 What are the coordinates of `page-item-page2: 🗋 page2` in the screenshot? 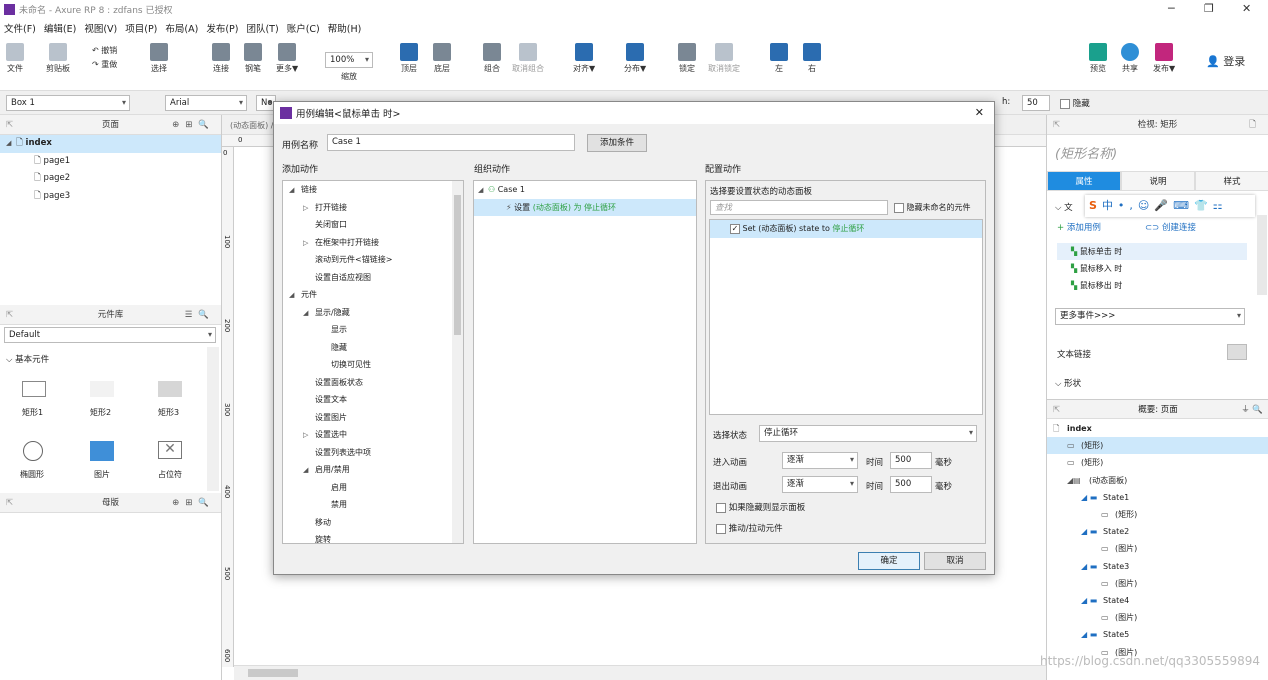 It's located at (110, 179).